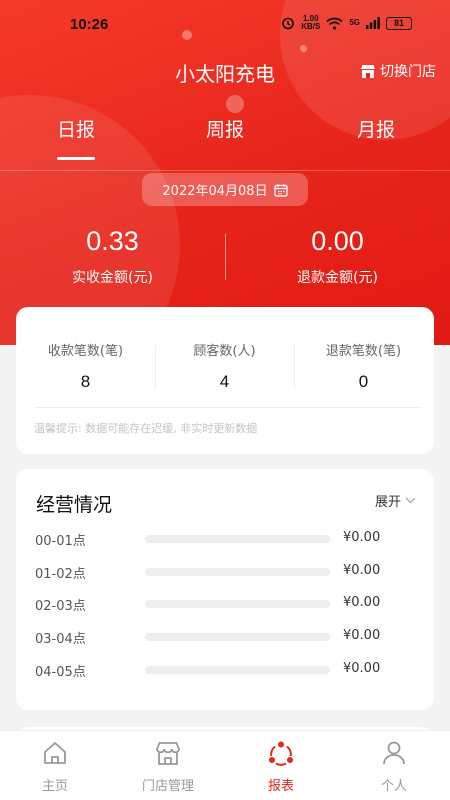 The height and width of the screenshot is (800, 450). I want to click on stat-refunds: 退款笔数(笔) 0, so click(363, 366).